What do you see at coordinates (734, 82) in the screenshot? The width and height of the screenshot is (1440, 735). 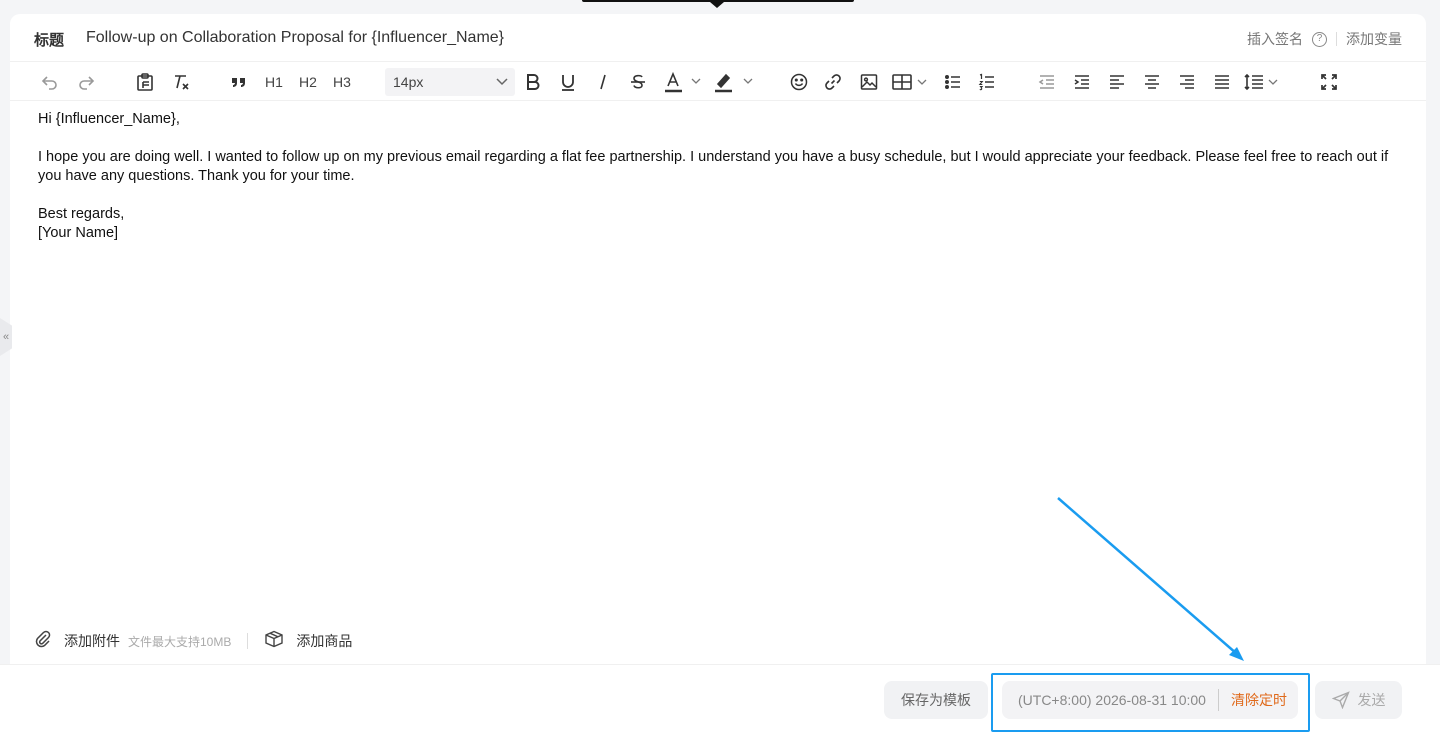 I see `highlight-color-icon` at bounding box center [734, 82].